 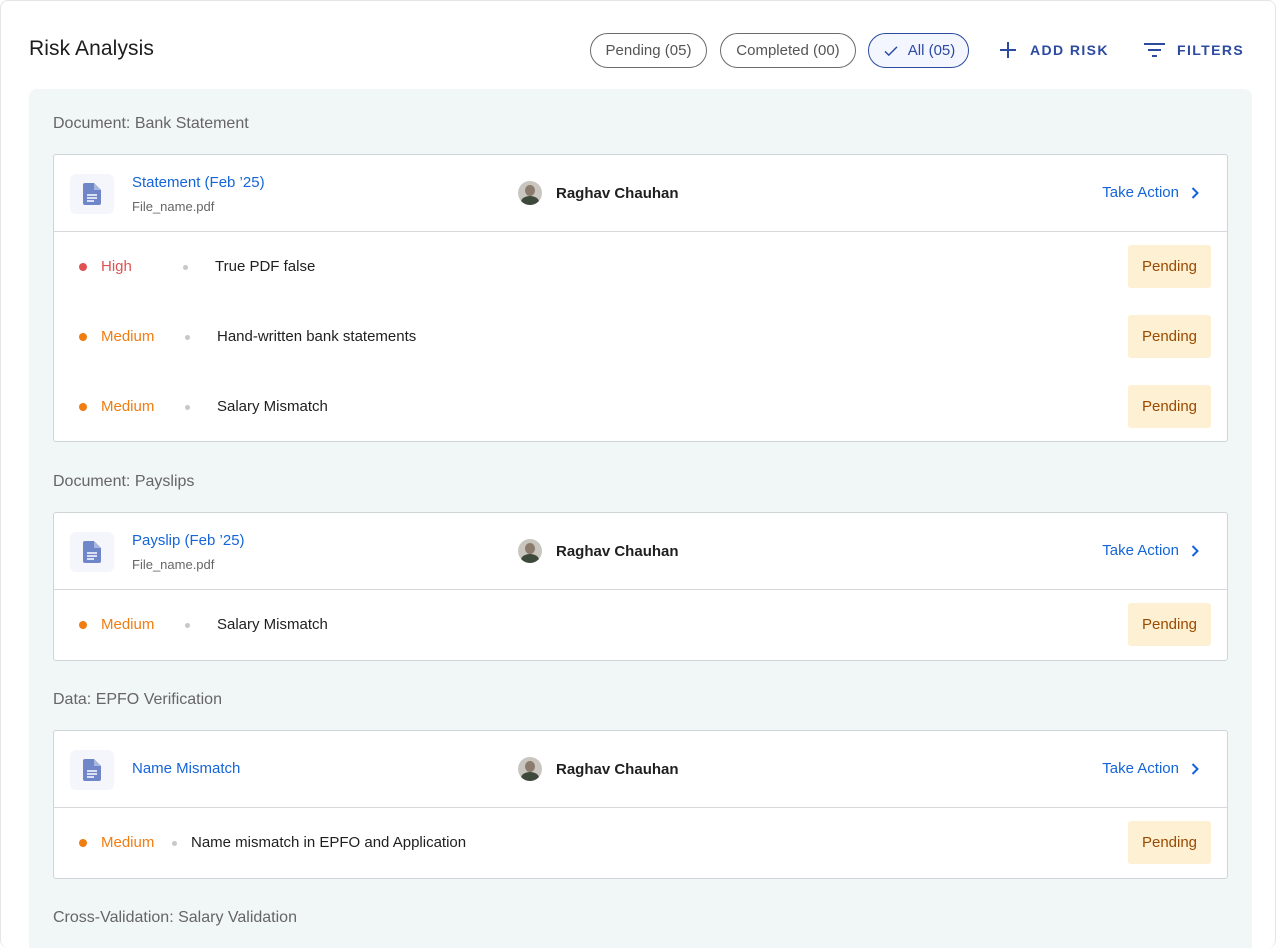 I want to click on section-title: Cross-Validation: Salary Validation, so click(x=175, y=917).